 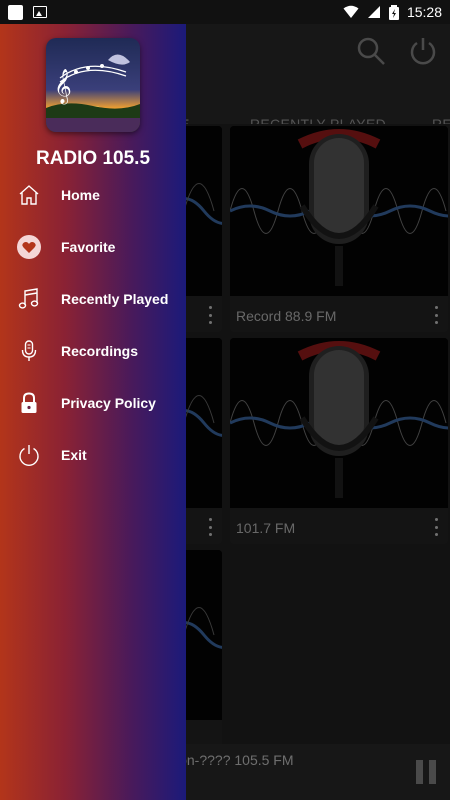 I want to click on menu-item-recently-played: Recently Played, so click(x=93, y=300).